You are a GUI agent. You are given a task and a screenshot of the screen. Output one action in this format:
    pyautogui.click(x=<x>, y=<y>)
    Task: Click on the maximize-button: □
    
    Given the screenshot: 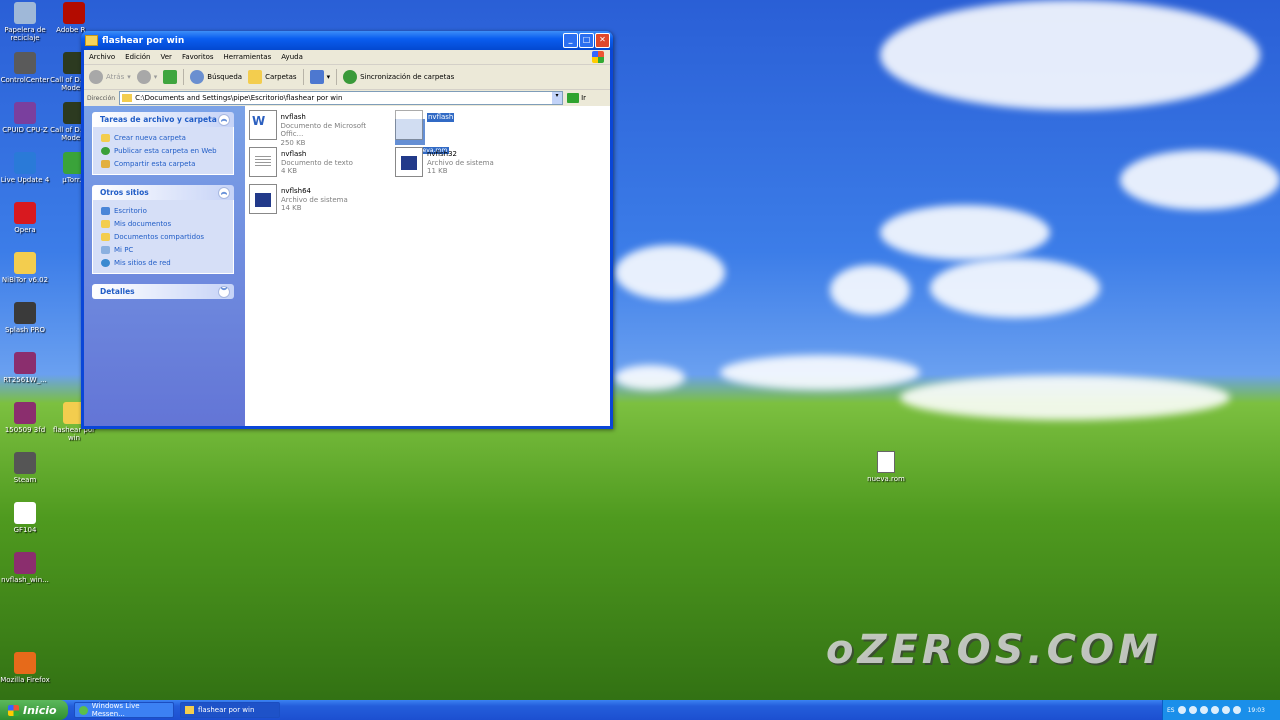 What is the action you would take?
    pyautogui.click(x=586, y=40)
    